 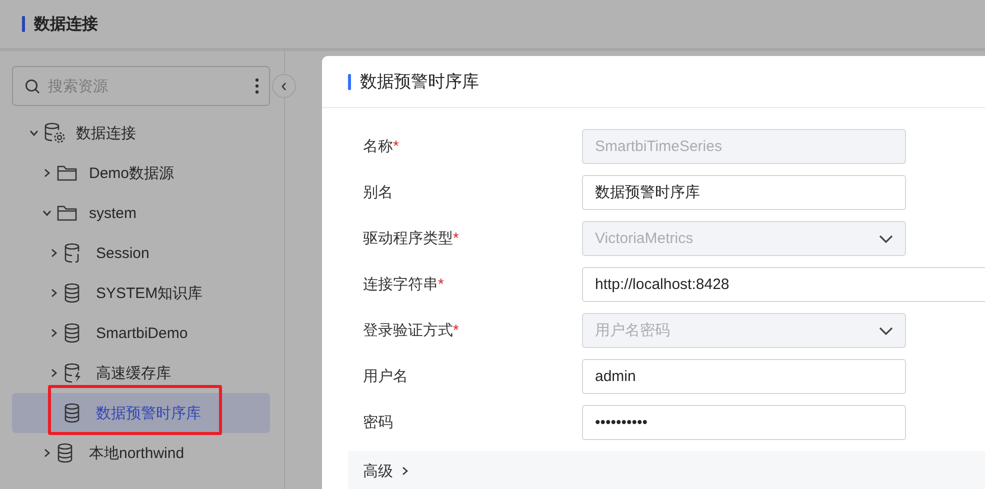 I want to click on tree-item: system, so click(x=141, y=213).